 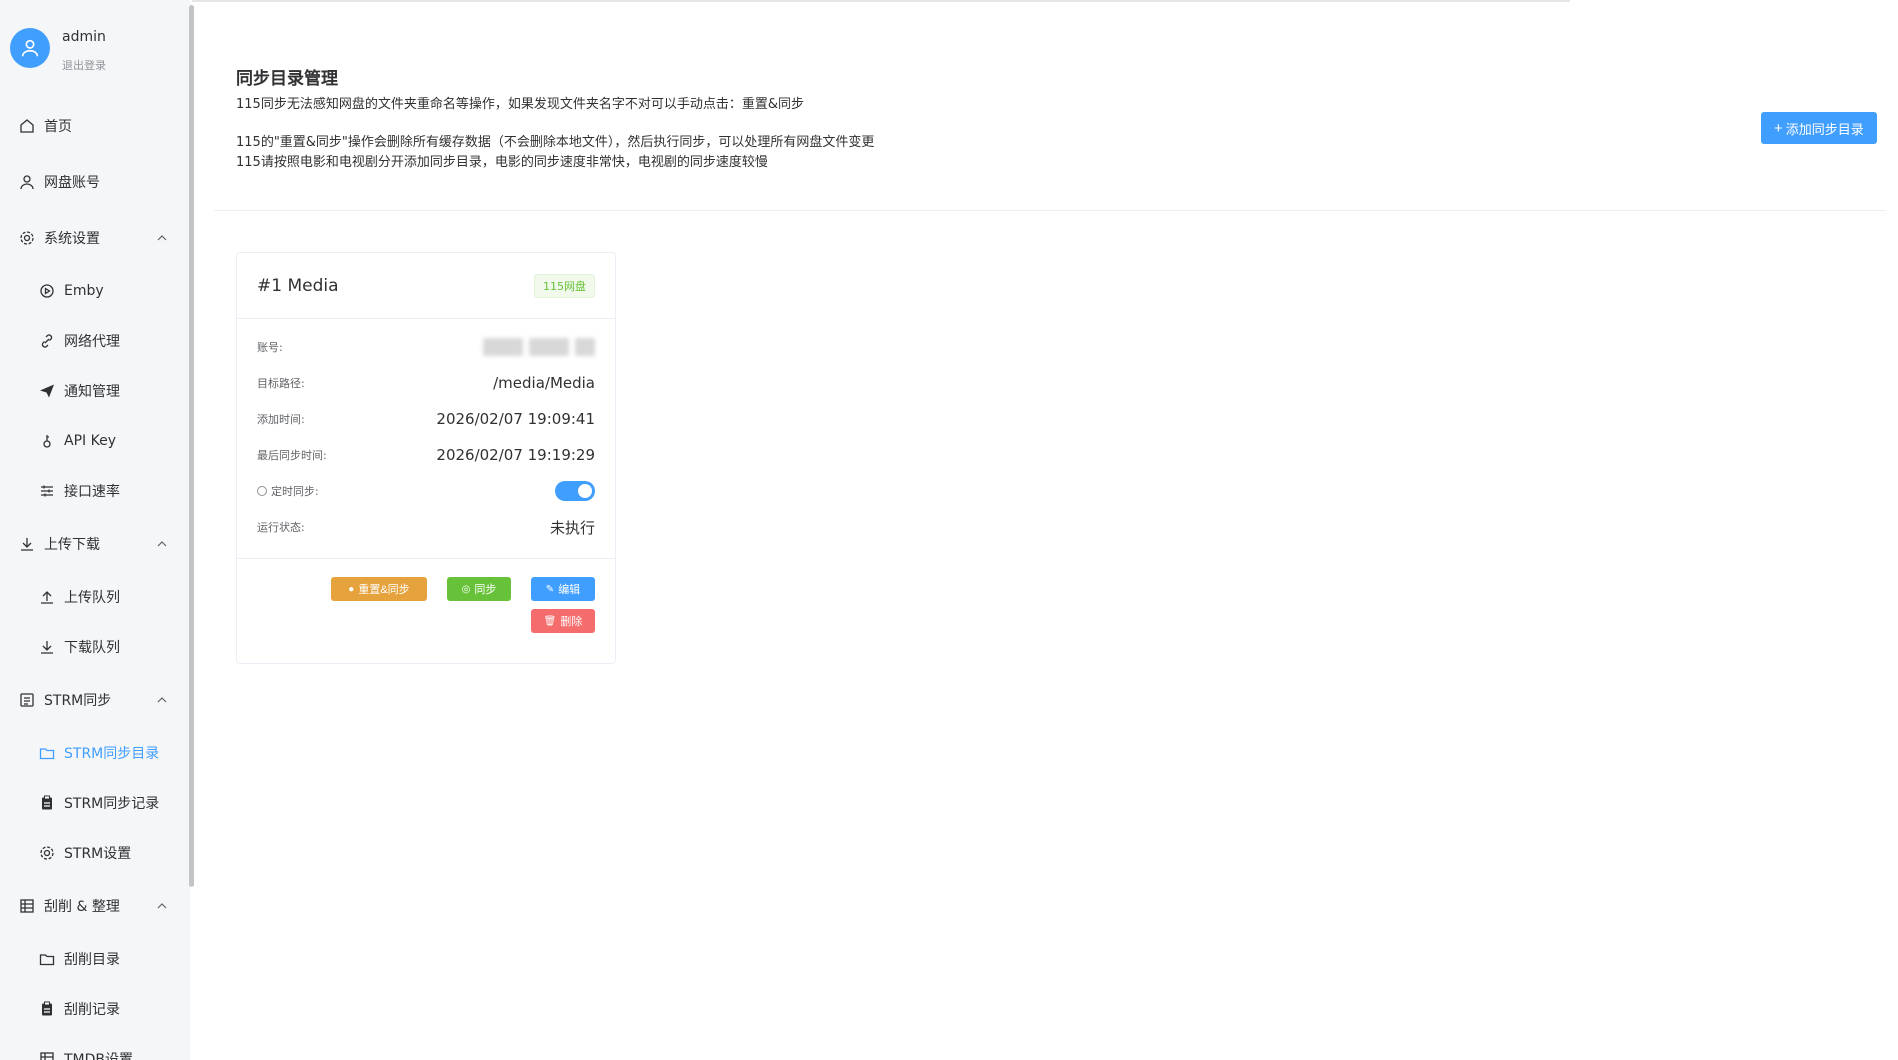 What do you see at coordinates (92, 1010) in the screenshot?
I see `sidebar-item-label: 刮削记录` at bounding box center [92, 1010].